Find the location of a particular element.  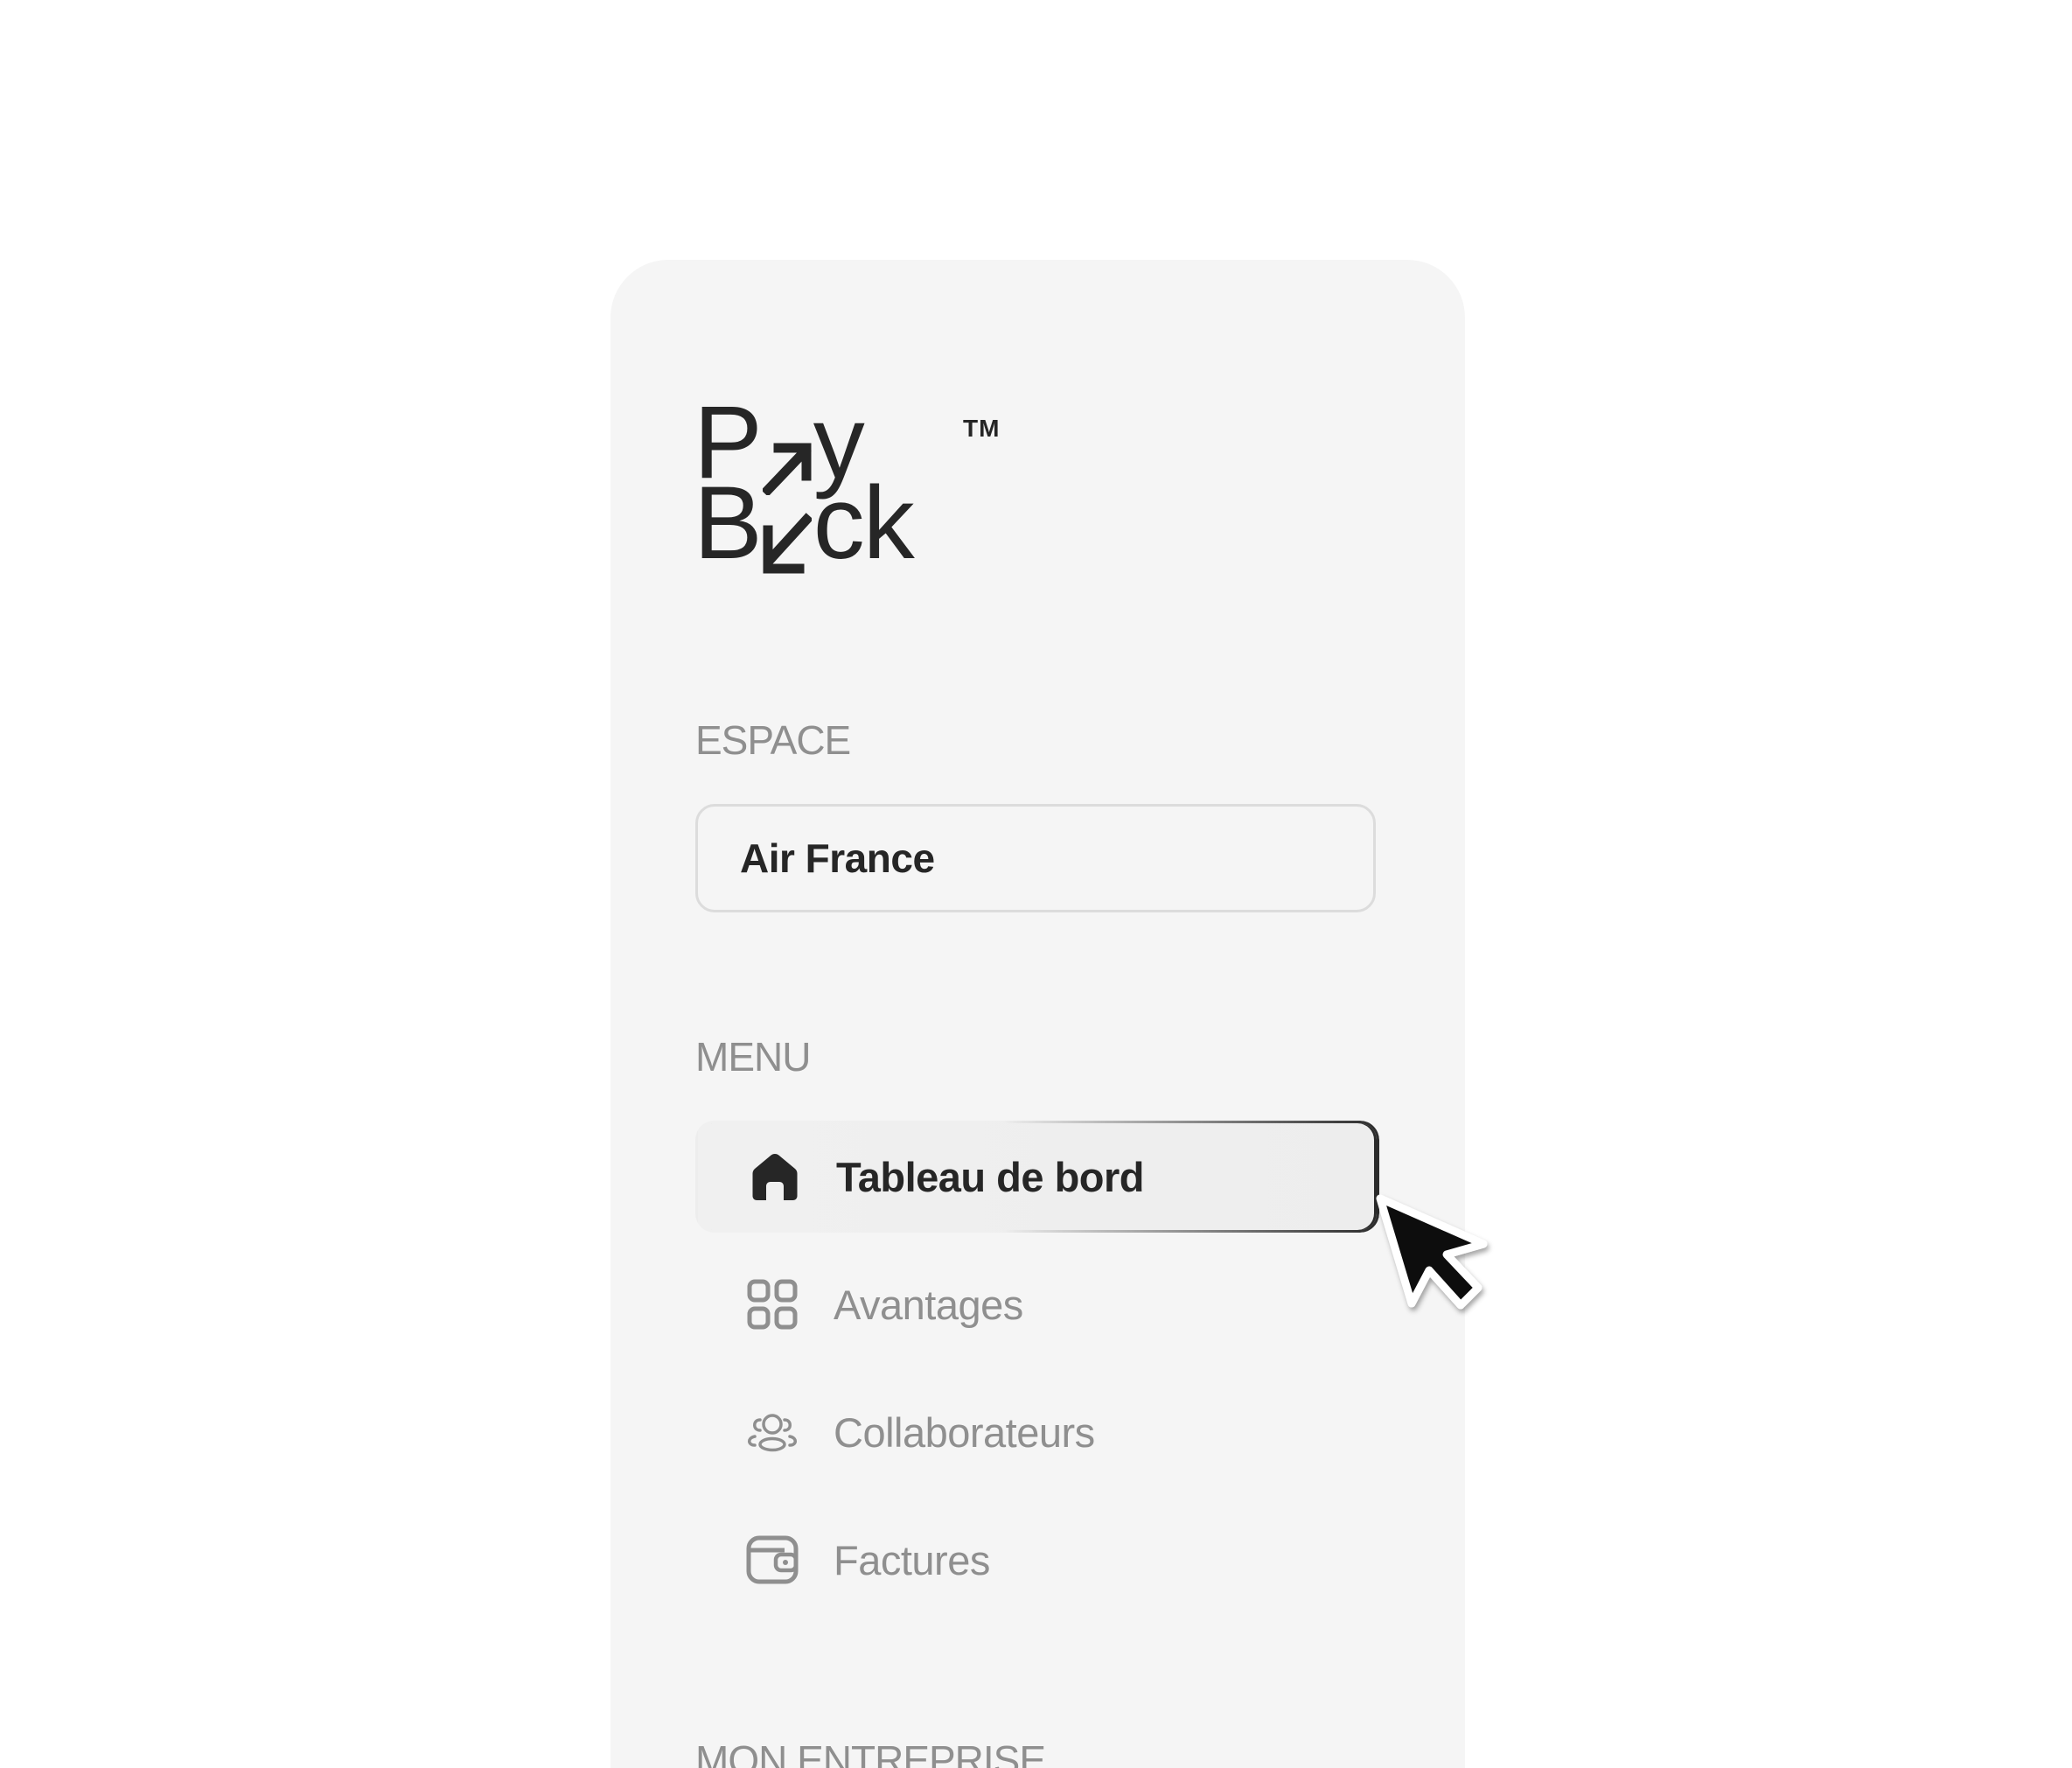

section-label-mon-entreprise: MON ENTREPRISE is located at coordinates (870, 1752).